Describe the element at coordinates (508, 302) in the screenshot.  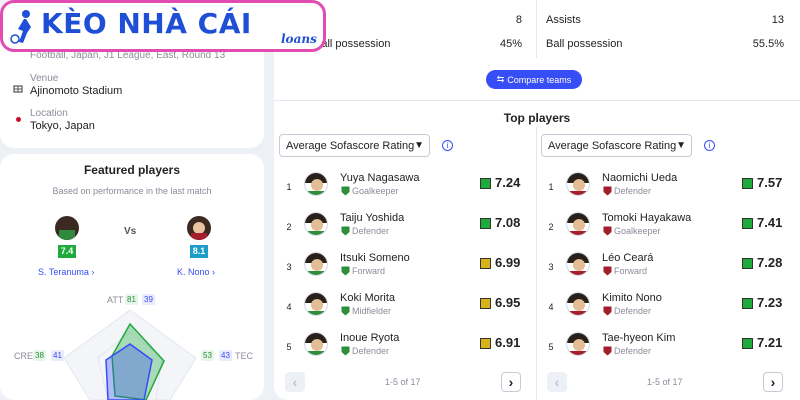
I see `player-rating: 6.95` at that location.